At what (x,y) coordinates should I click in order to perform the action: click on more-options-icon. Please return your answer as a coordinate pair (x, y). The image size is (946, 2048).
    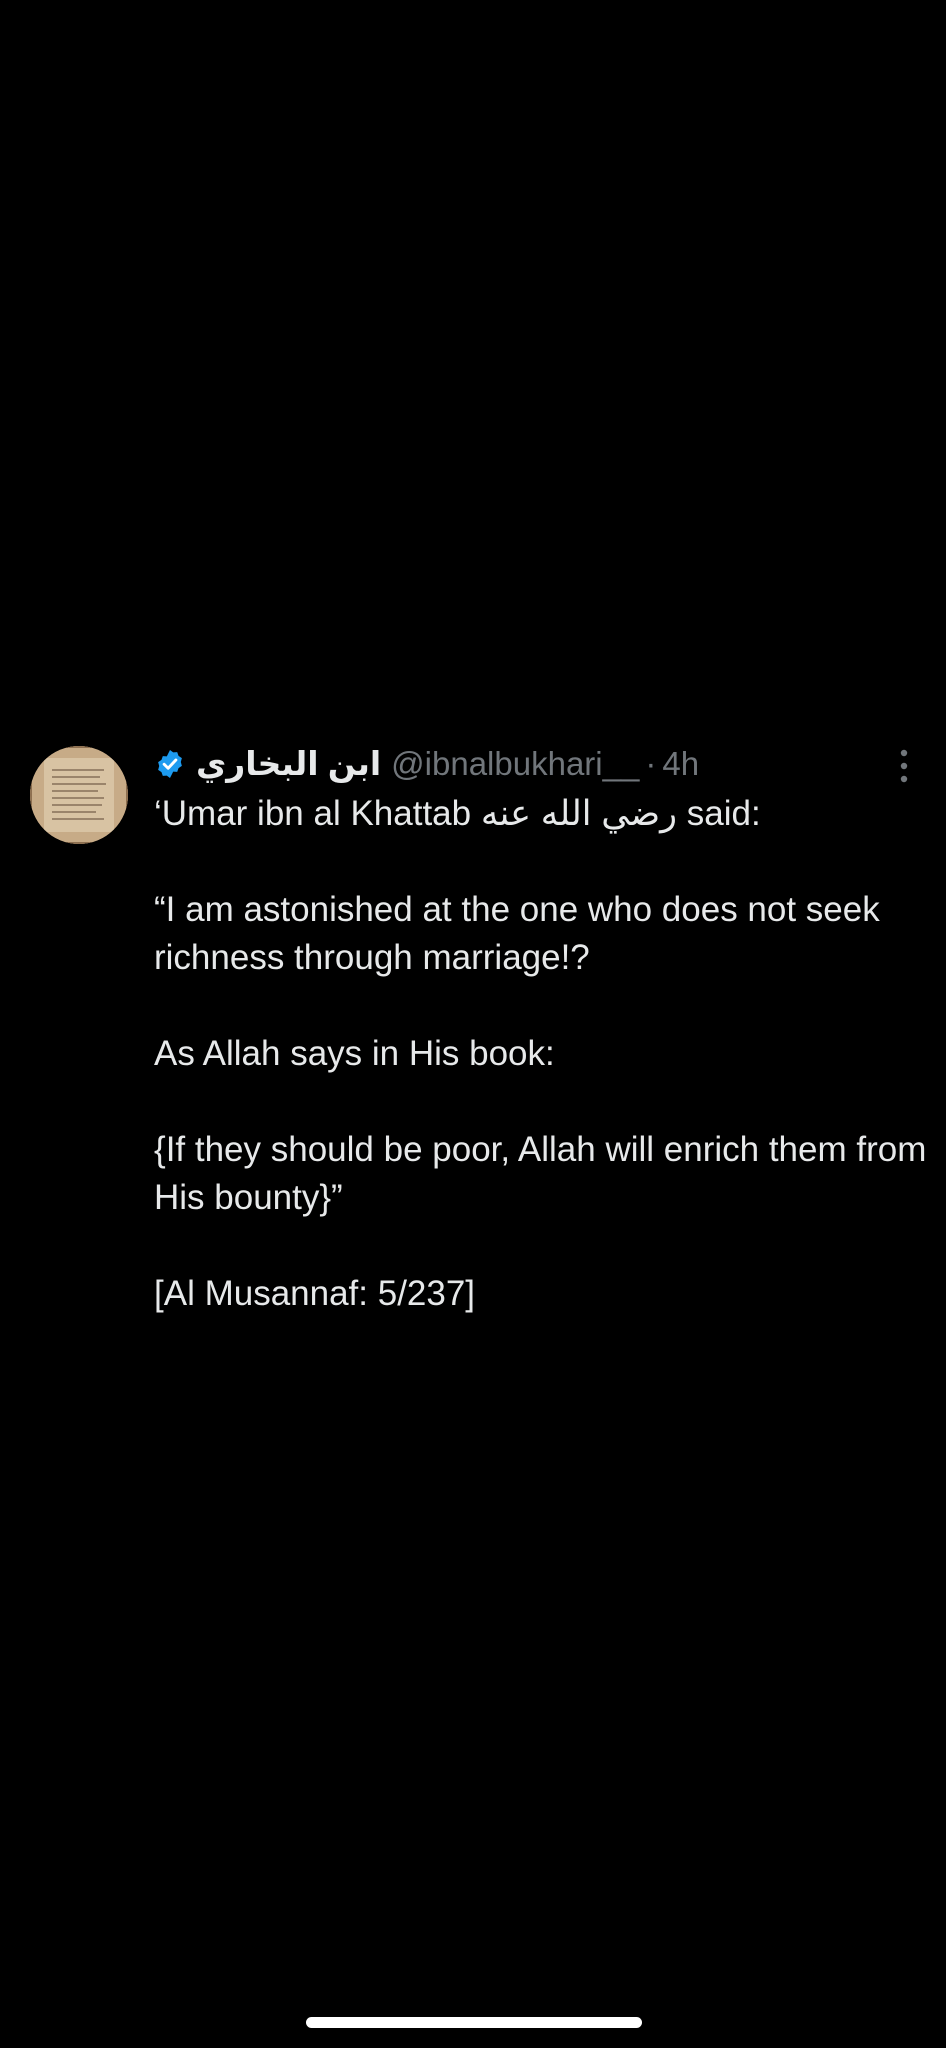
    Looking at the image, I should click on (904, 766).